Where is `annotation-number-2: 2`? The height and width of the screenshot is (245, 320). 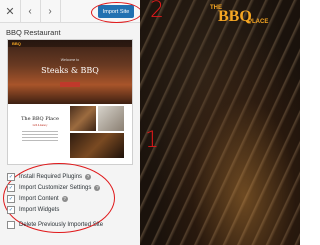 annotation-number-2: 2 is located at coordinates (157, 11).